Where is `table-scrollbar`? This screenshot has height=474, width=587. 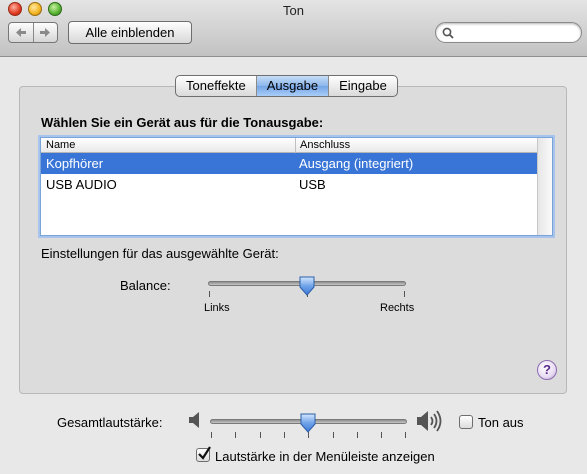
table-scrollbar is located at coordinates (544, 186).